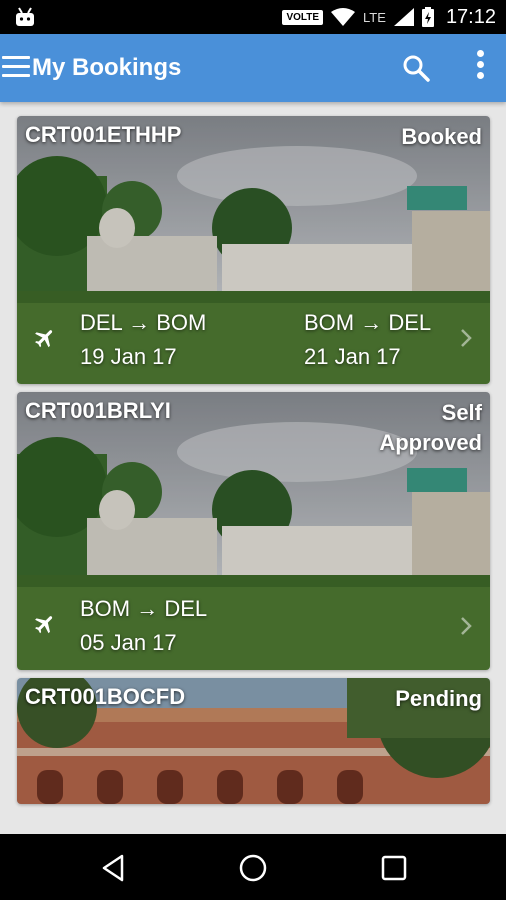 The height and width of the screenshot is (900, 506). I want to click on back-icon, so click(114, 868).